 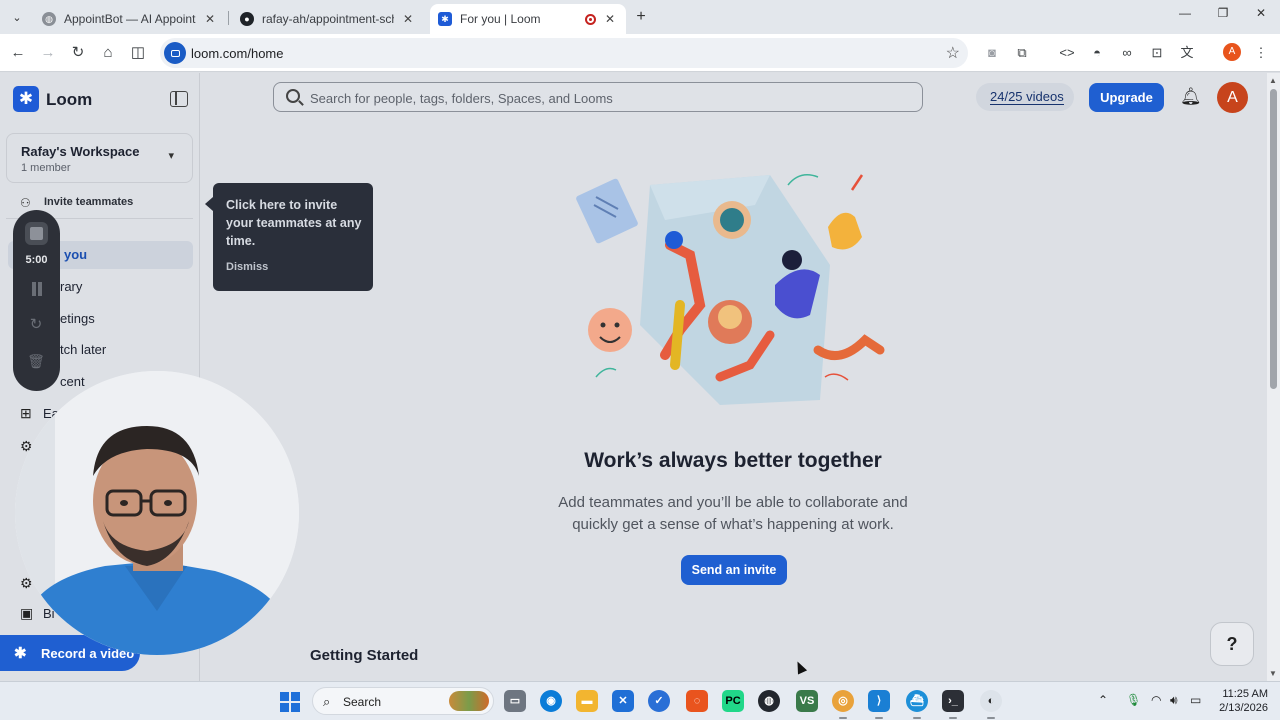 I want to click on workspace-switcher: Rafay's Workspace 1 member ▾, so click(x=99, y=158).